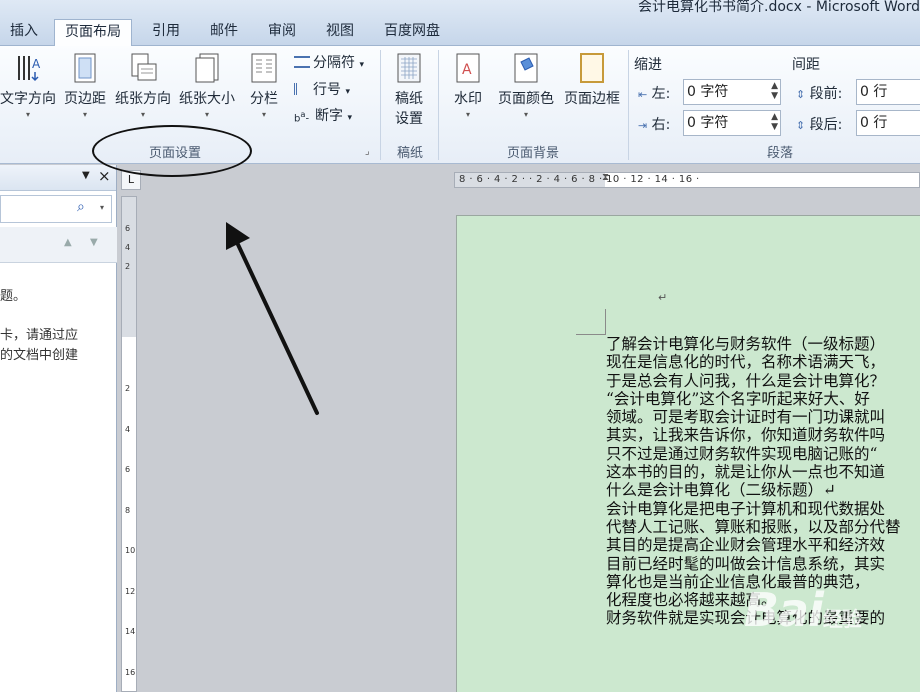 The height and width of the screenshot is (692, 920). I want to click on indent-marker-icon: ⧗, so click(605, 178).